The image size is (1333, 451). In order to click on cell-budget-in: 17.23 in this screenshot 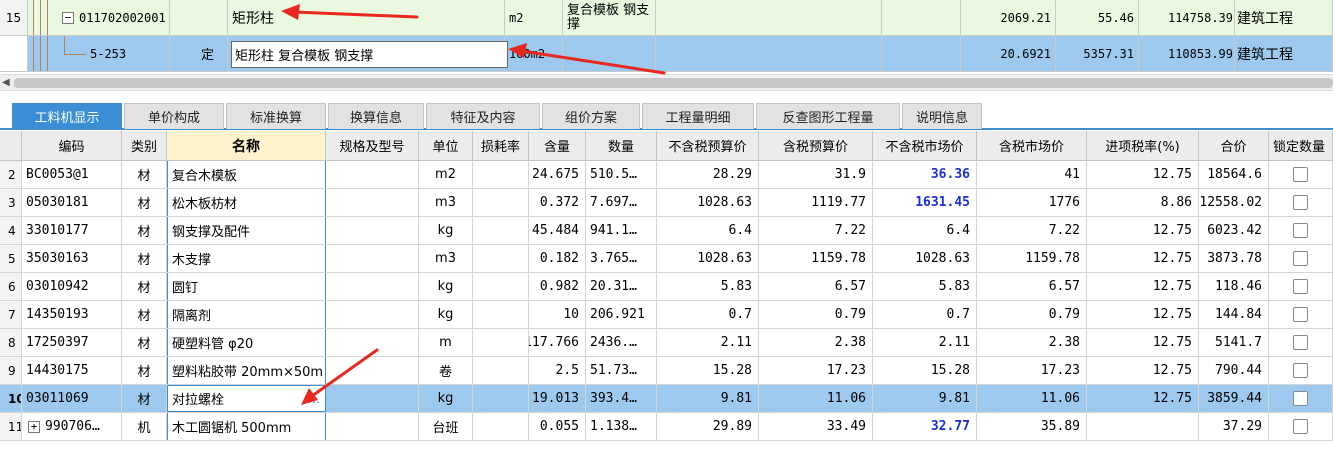, I will do `click(816, 370)`.